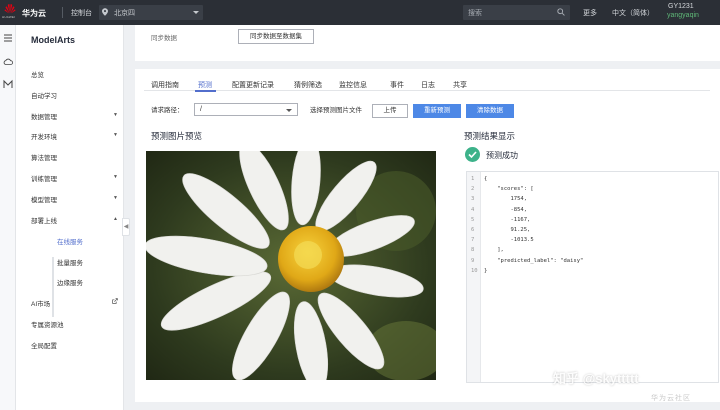 The width and height of the screenshot is (720, 410). What do you see at coordinates (474, 277) in the screenshot?
I see `line-gutter` at bounding box center [474, 277].